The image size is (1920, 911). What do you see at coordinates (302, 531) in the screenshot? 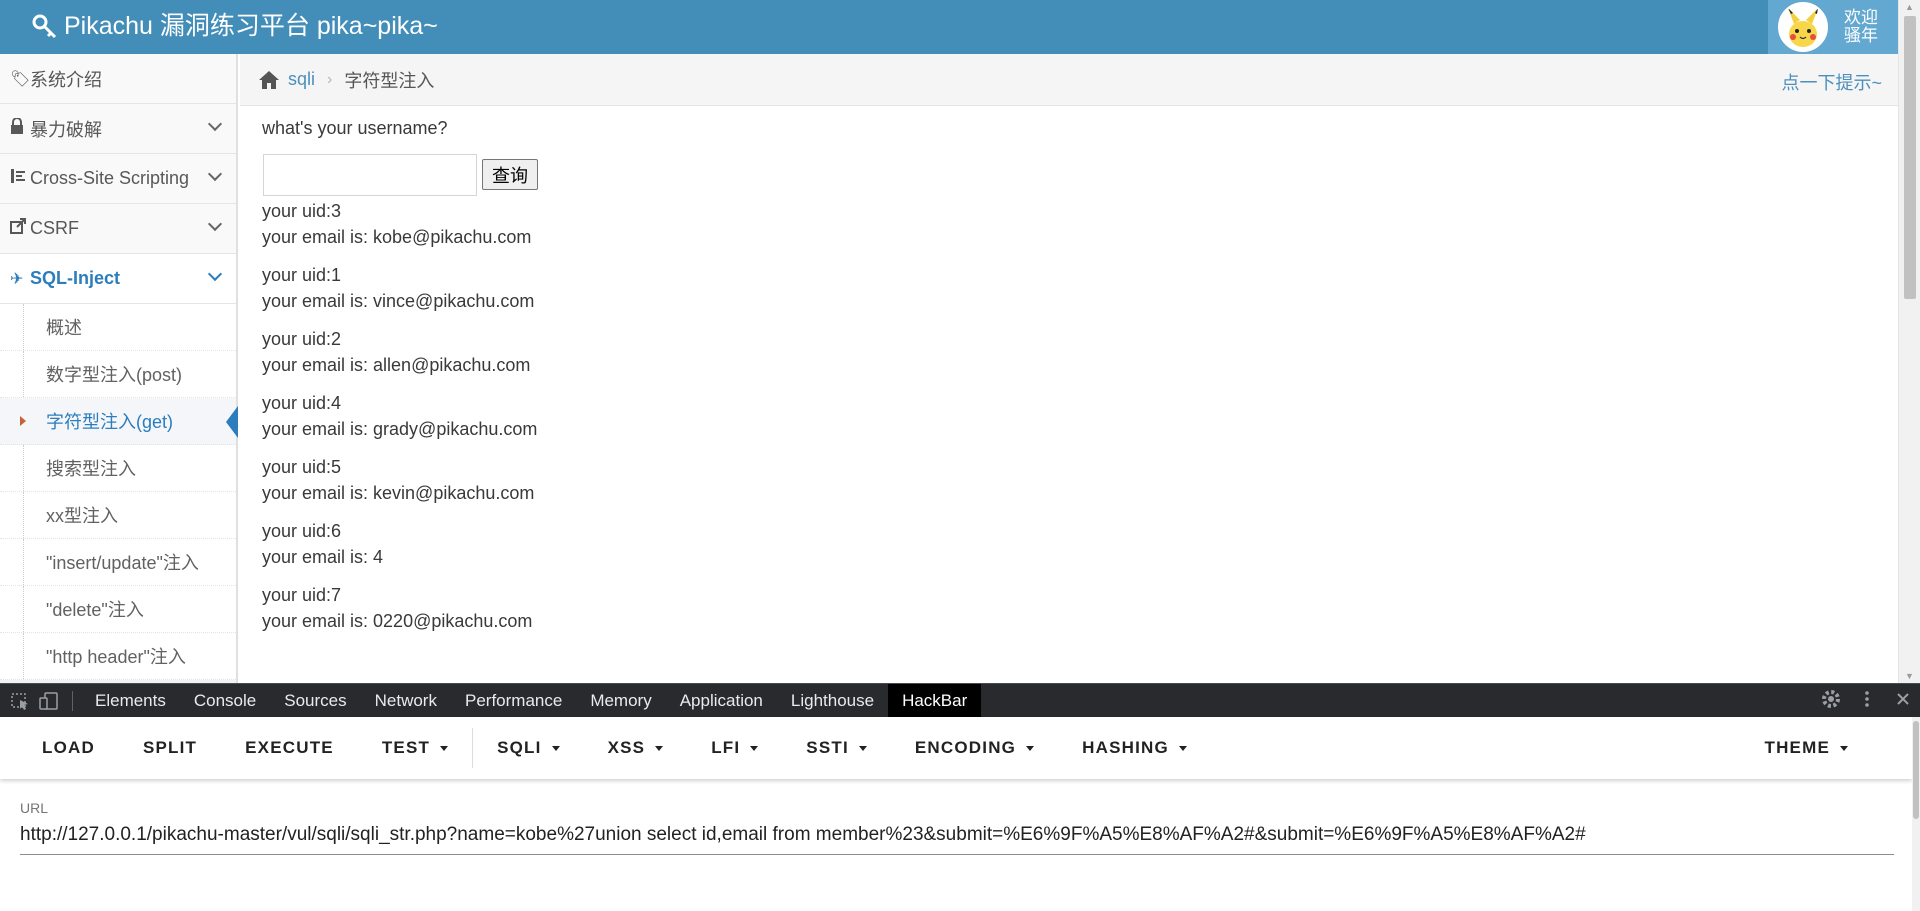
I see `result-uid: your uid:6` at bounding box center [302, 531].